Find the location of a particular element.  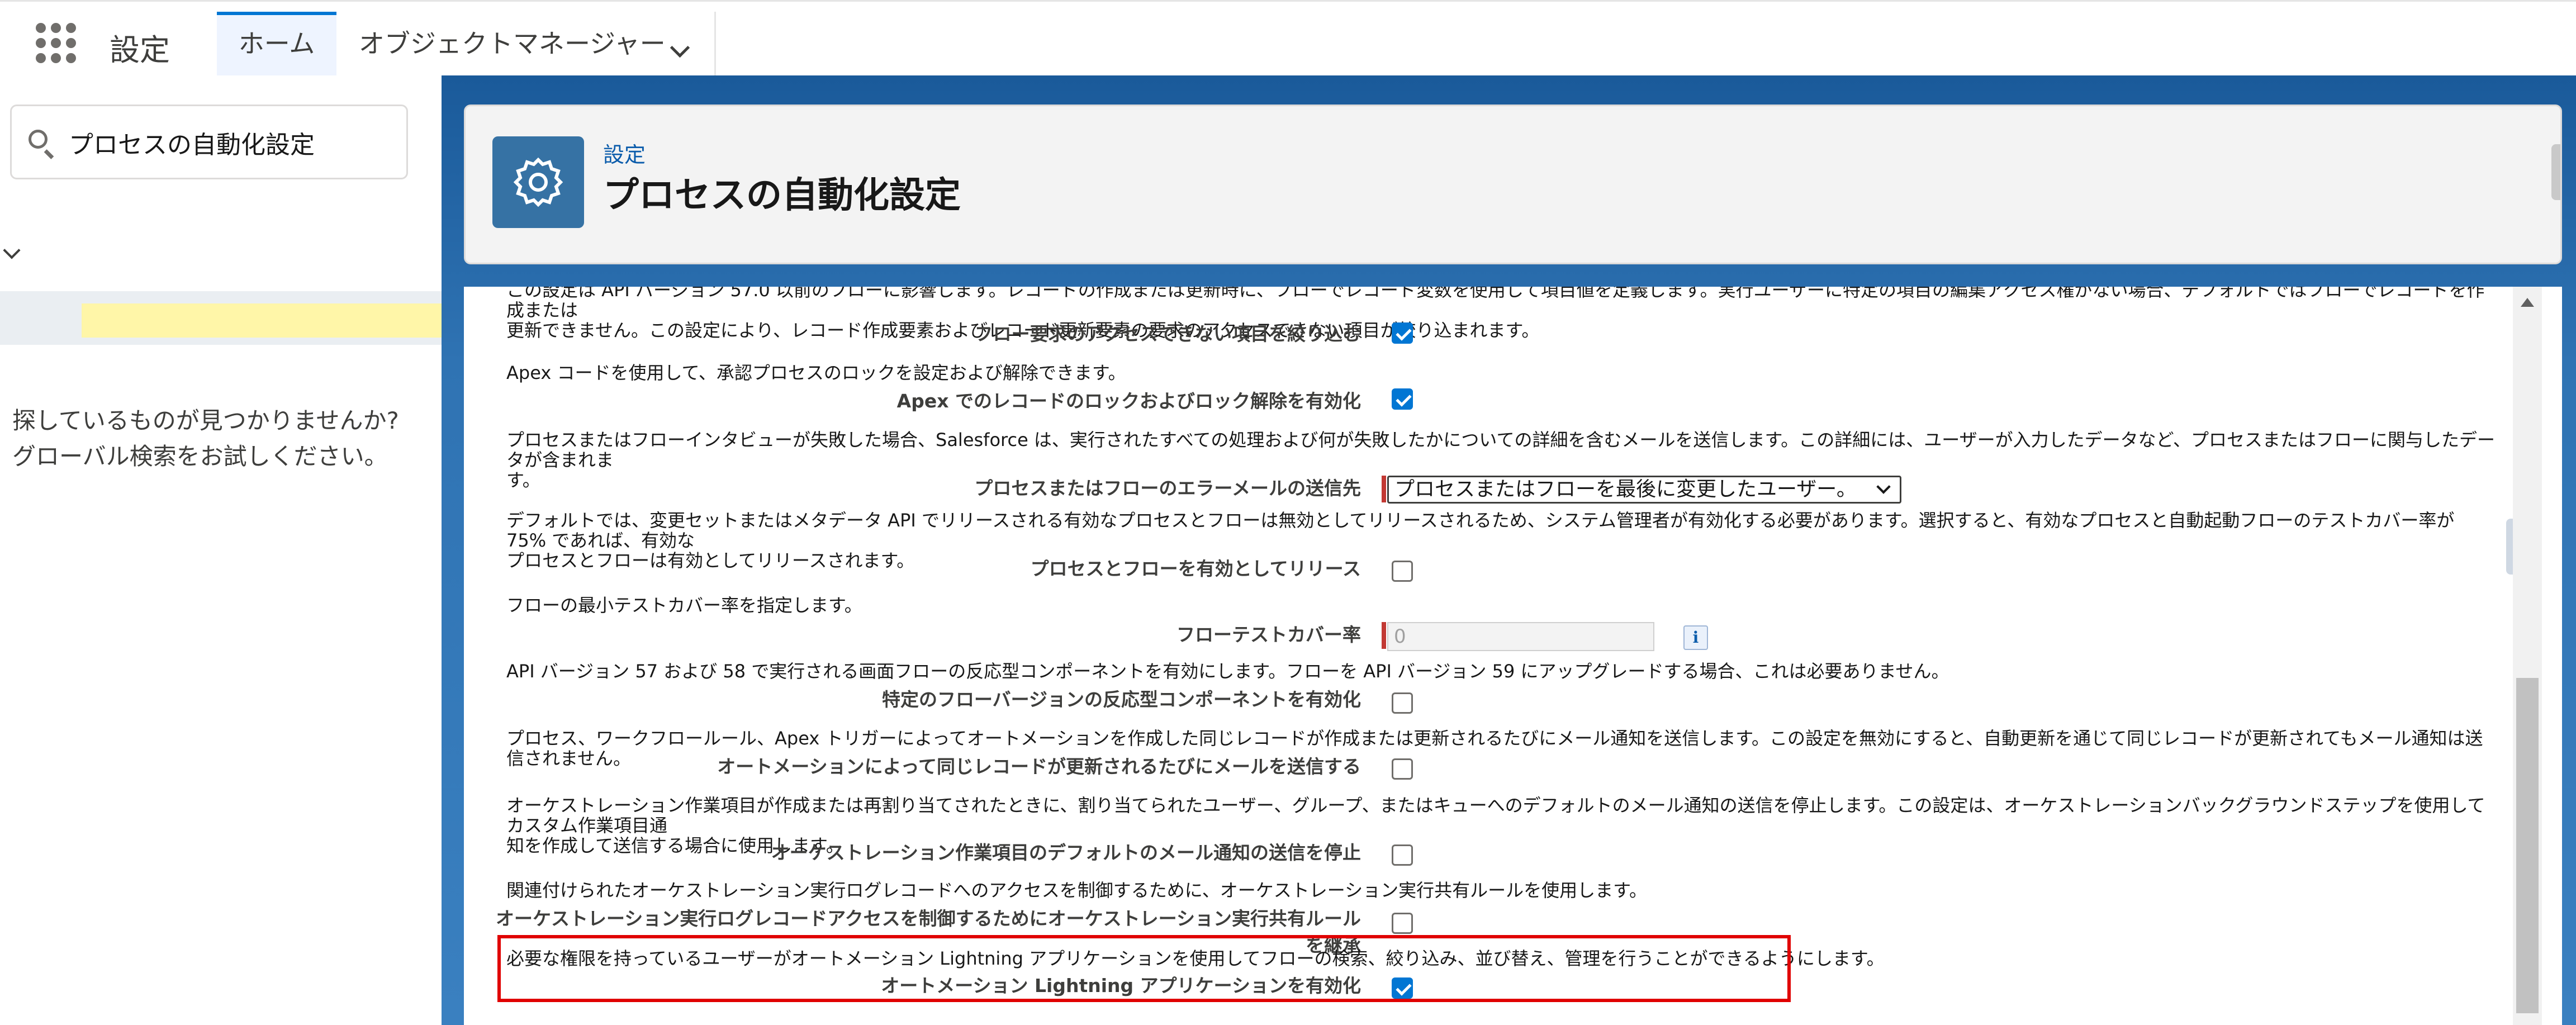

not-found-message: 探しているものが見つかりませんか? グローバル検索をお試しください。 is located at coordinates (205, 439).